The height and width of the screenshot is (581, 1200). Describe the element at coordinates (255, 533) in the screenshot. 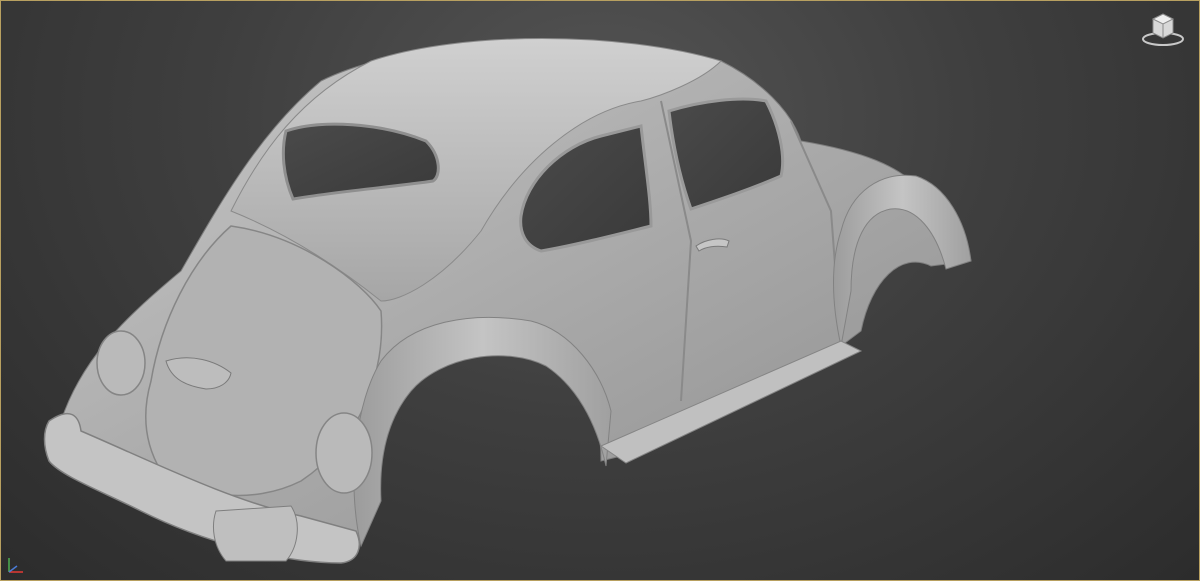

I see `bumper-overrider` at that location.